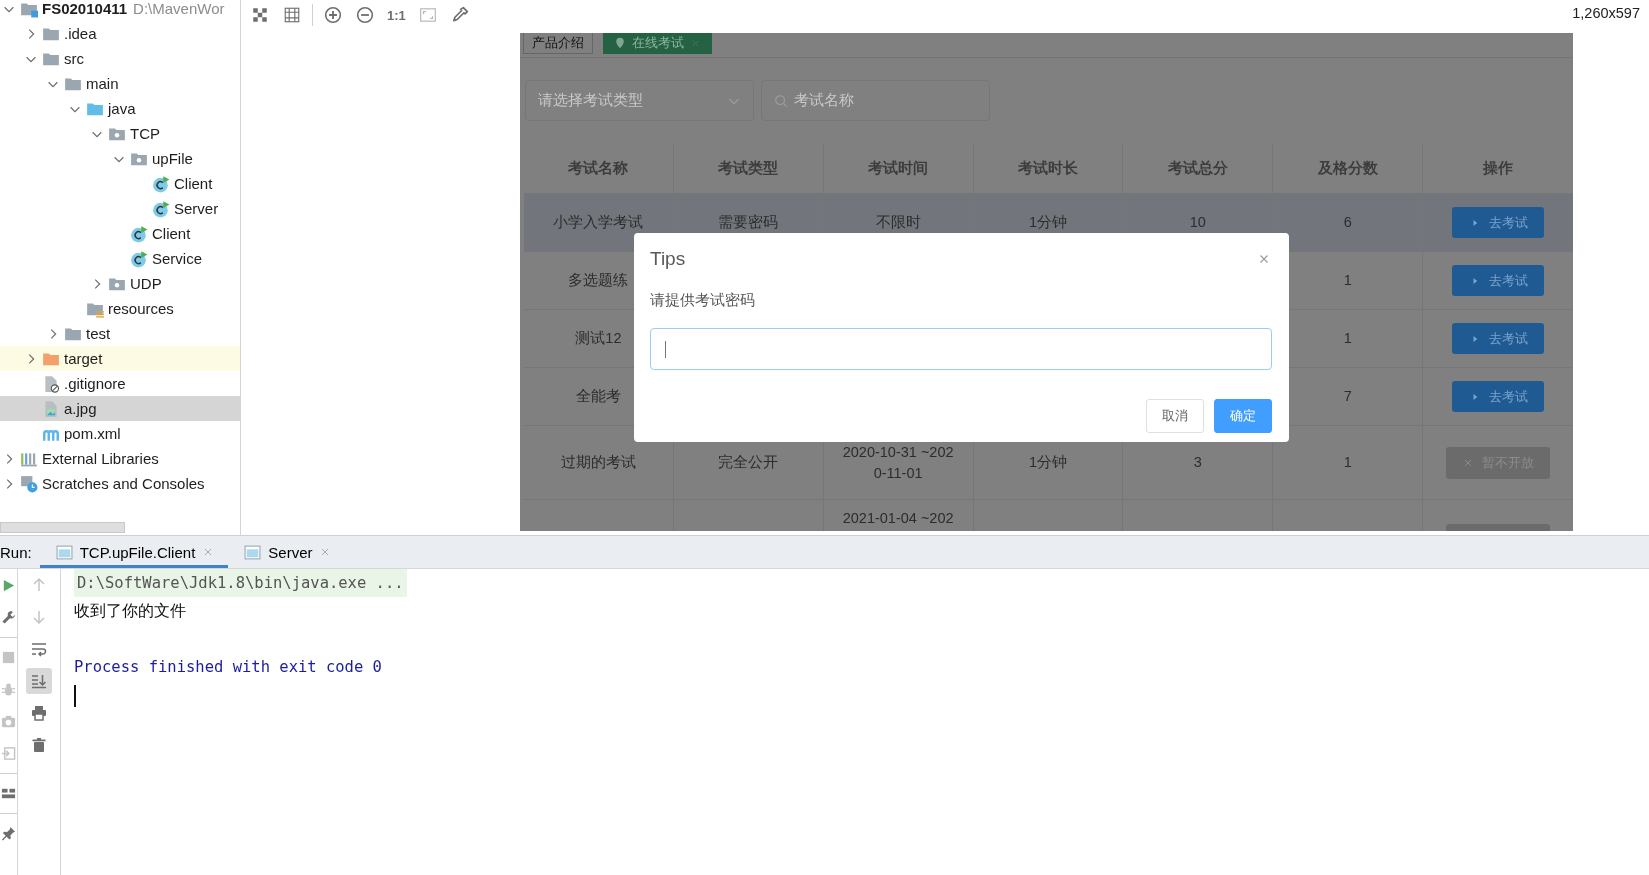 This screenshot has height=875, width=1649. I want to click on password-field, so click(961, 349).